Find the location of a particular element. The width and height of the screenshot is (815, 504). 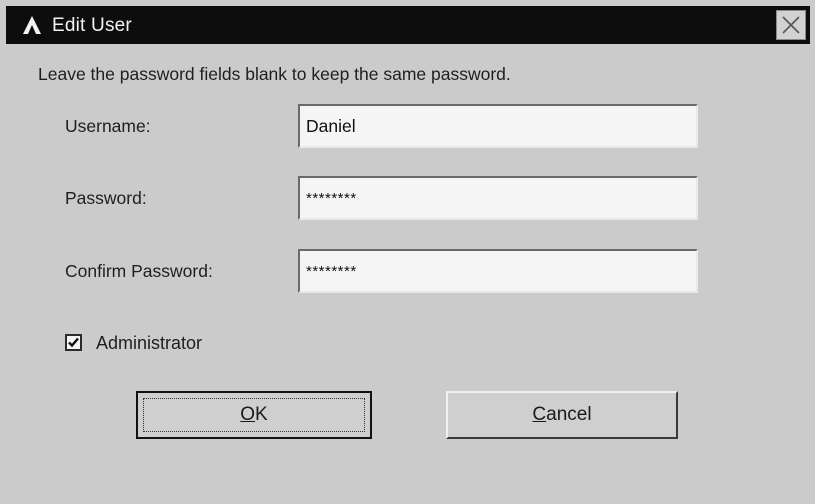

cancel-label-rest: ancel is located at coordinates (569, 414).